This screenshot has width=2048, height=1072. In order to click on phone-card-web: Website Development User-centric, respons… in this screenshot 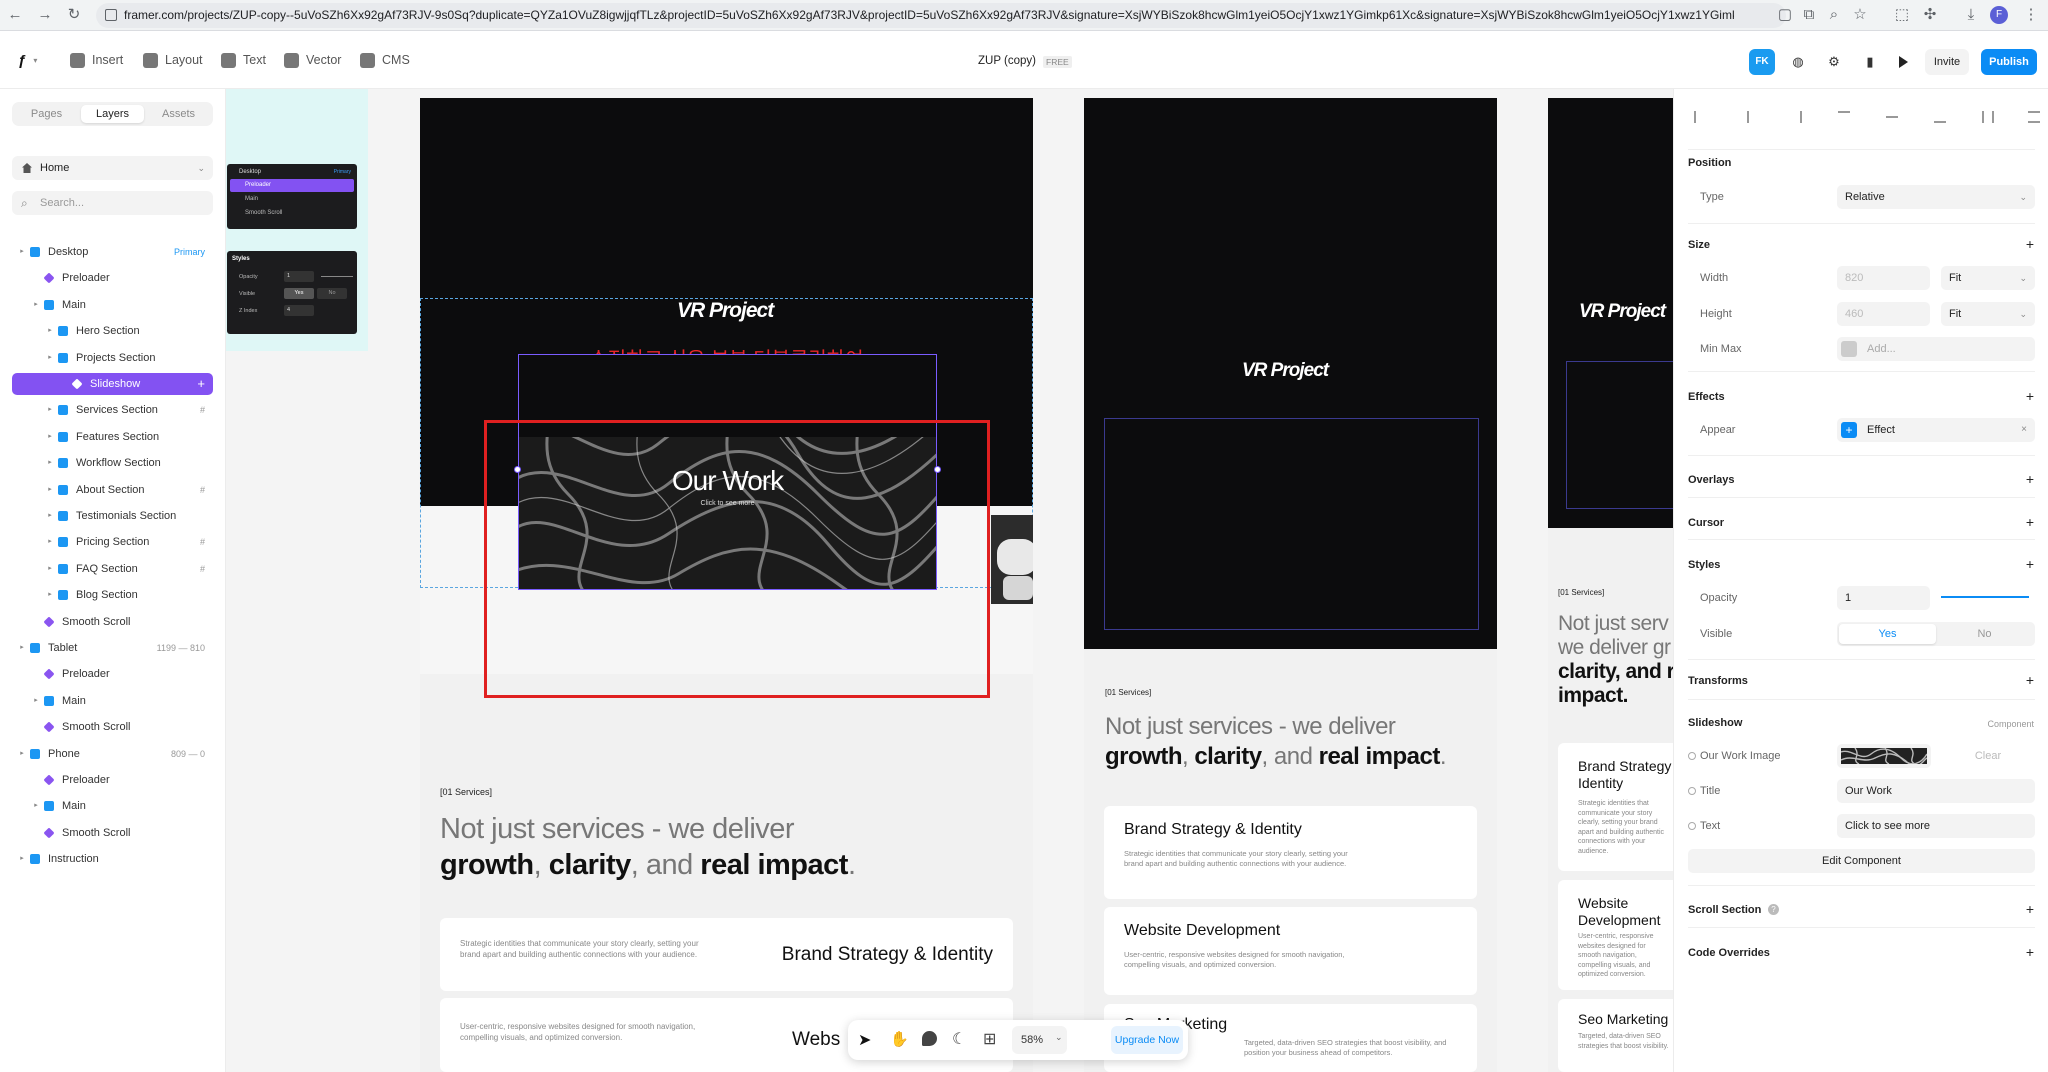, I will do `click(1615, 935)`.